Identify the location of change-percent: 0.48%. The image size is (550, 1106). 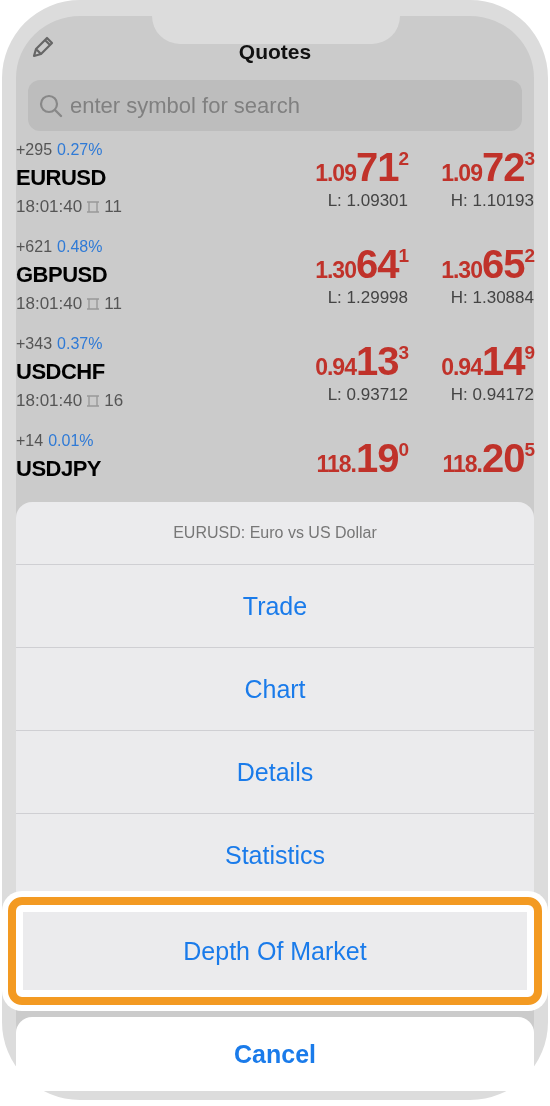
(80, 247).